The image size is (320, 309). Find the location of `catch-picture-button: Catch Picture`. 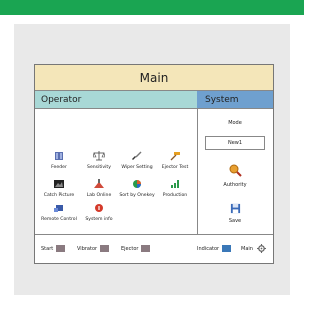

catch-picture-button: Catch Picture is located at coordinates (59, 188).